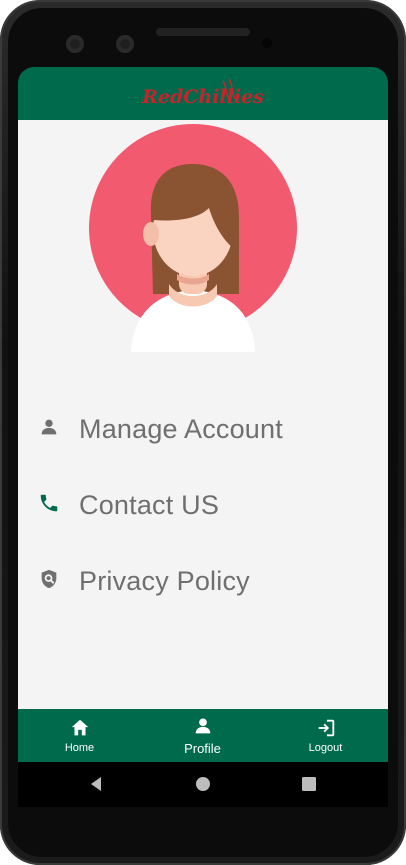 The height and width of the screenshot is (865, 406). What do you see at coordinates (194, 238) in the screenshot?
I see `female-avatar-icon` at bounding box center [194, 238].